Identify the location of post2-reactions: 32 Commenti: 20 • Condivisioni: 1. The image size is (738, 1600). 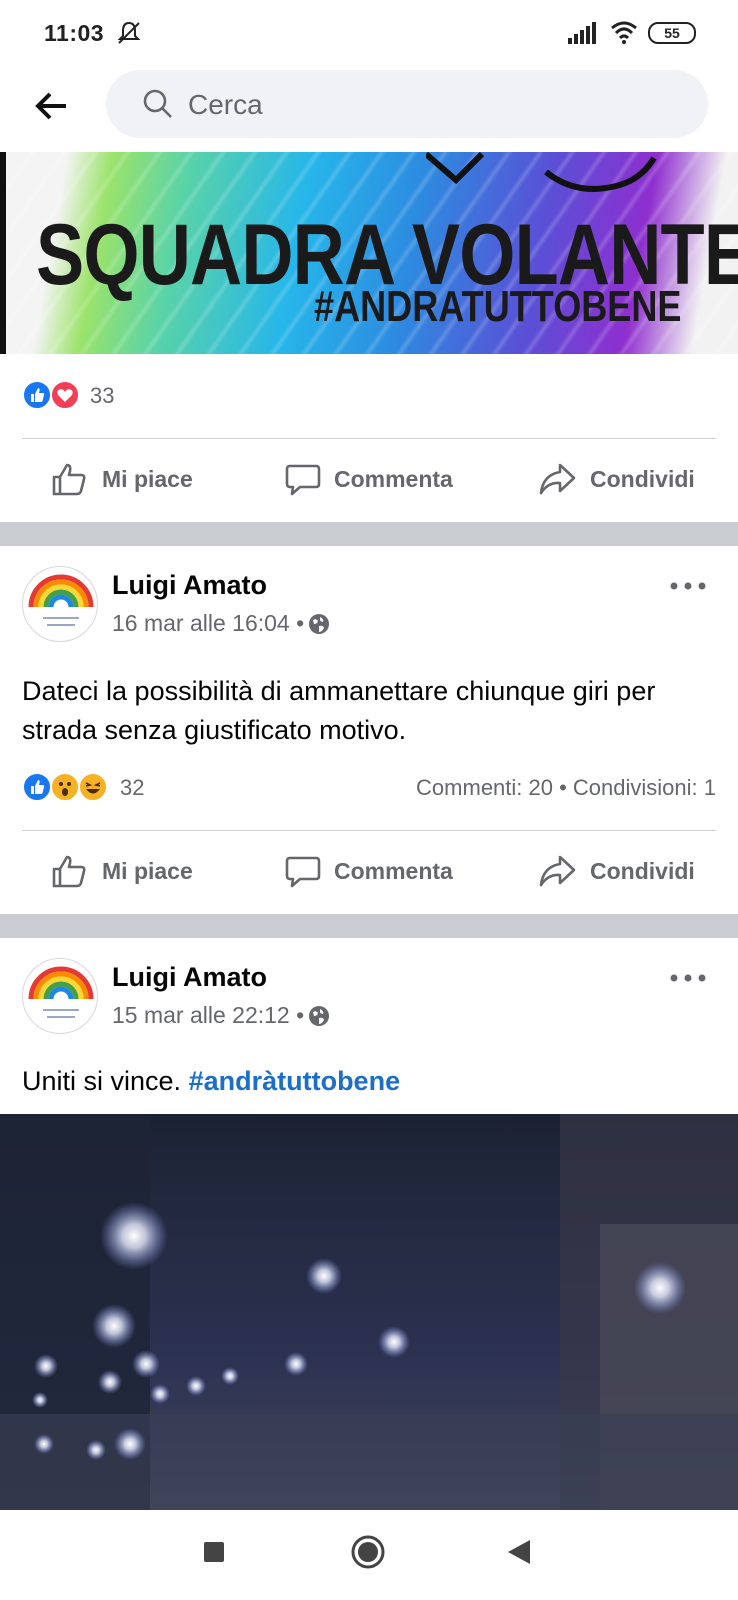
(369, 792).